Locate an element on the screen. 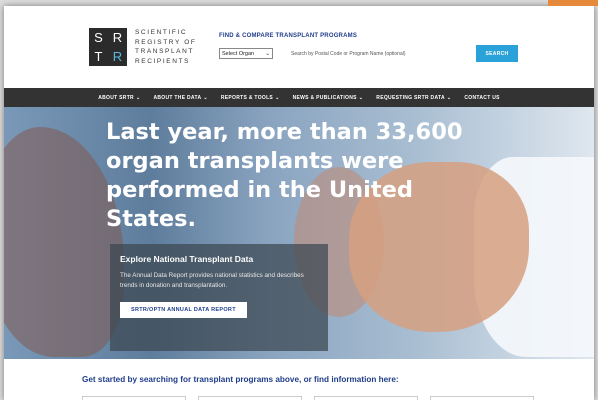 This screenshot has width=598, height=400. logo-mark: S R T R is located at coordinates (108, 47).